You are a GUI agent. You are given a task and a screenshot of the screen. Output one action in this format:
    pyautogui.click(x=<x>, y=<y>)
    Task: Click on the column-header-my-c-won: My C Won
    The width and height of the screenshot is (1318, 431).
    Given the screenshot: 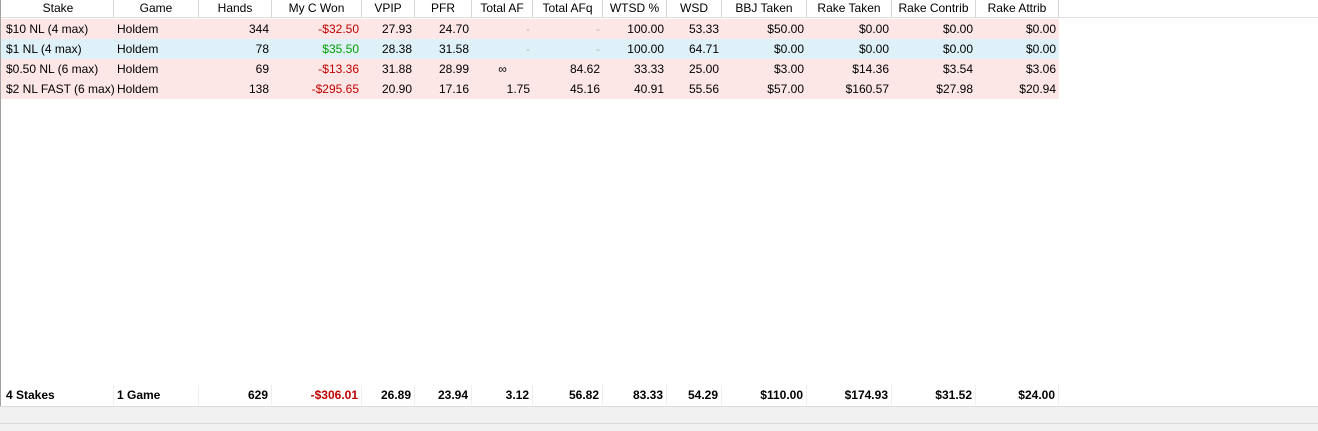 What is the action you would take?
    pyautogui.click(x=317, y=9)
    